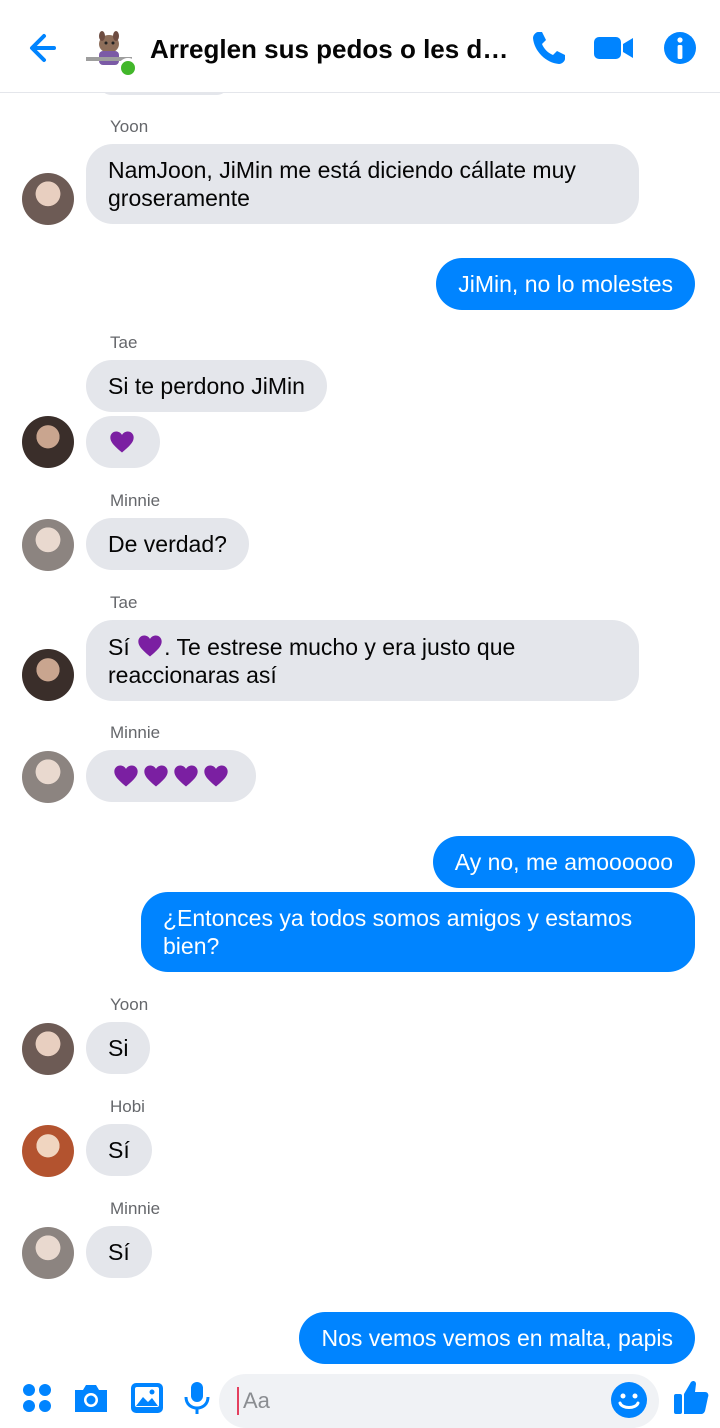 Image resolution: width=720 pixels, height=1428 pixels. Describe the element at coordinates (127, 1106) in the screenshot. I see `sender-name: Hobi` at that location.